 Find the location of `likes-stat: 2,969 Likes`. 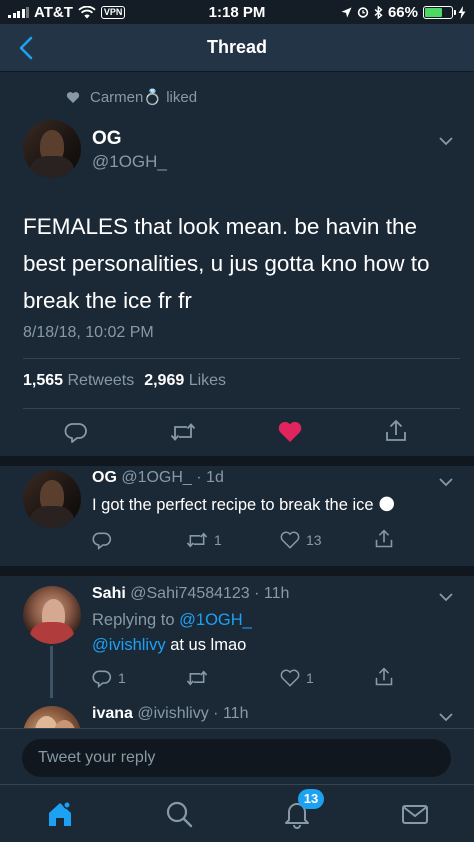

likes-stat: 2,969 Likes is located at coordinates (185, 381).